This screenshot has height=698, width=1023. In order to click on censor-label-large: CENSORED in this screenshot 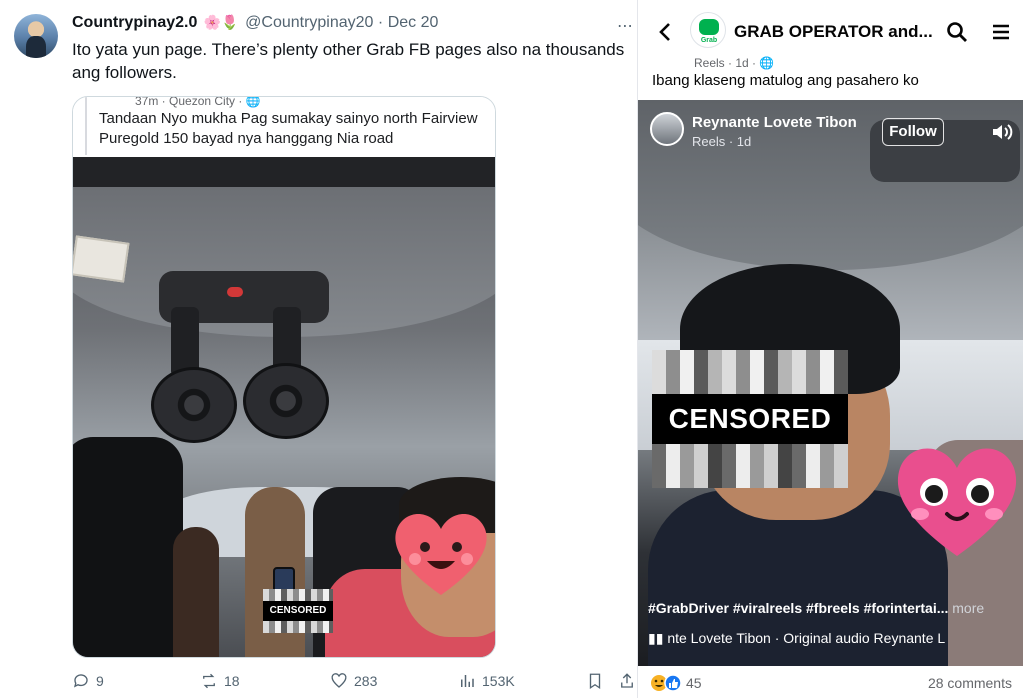, I will do `click(750, 419)`.